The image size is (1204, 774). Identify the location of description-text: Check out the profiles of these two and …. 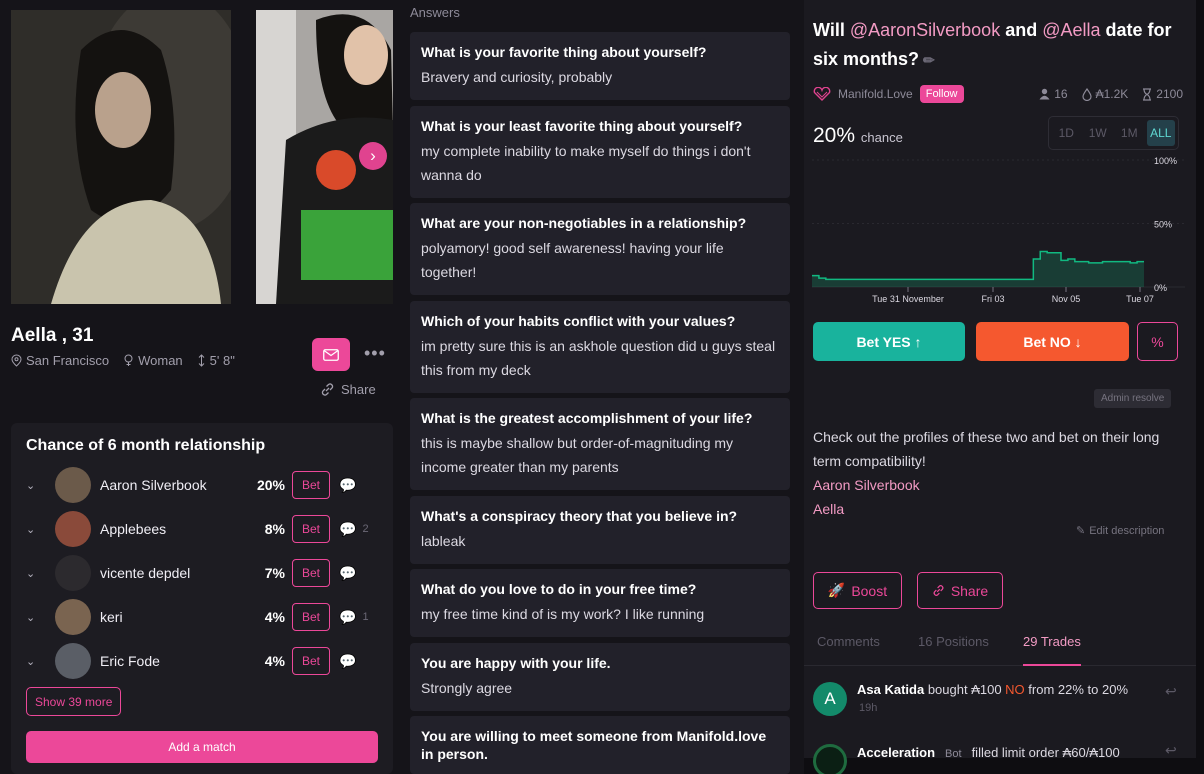
(986, 449).